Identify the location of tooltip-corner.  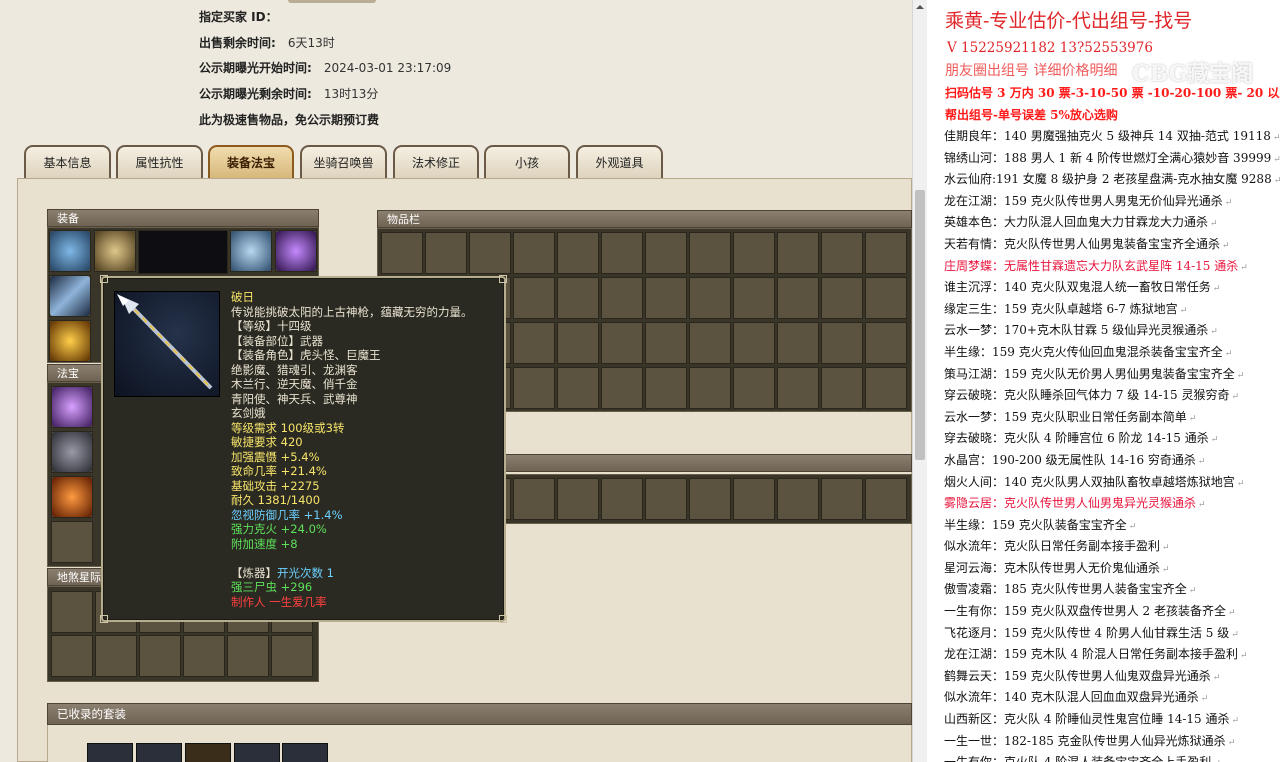
(503, 619).